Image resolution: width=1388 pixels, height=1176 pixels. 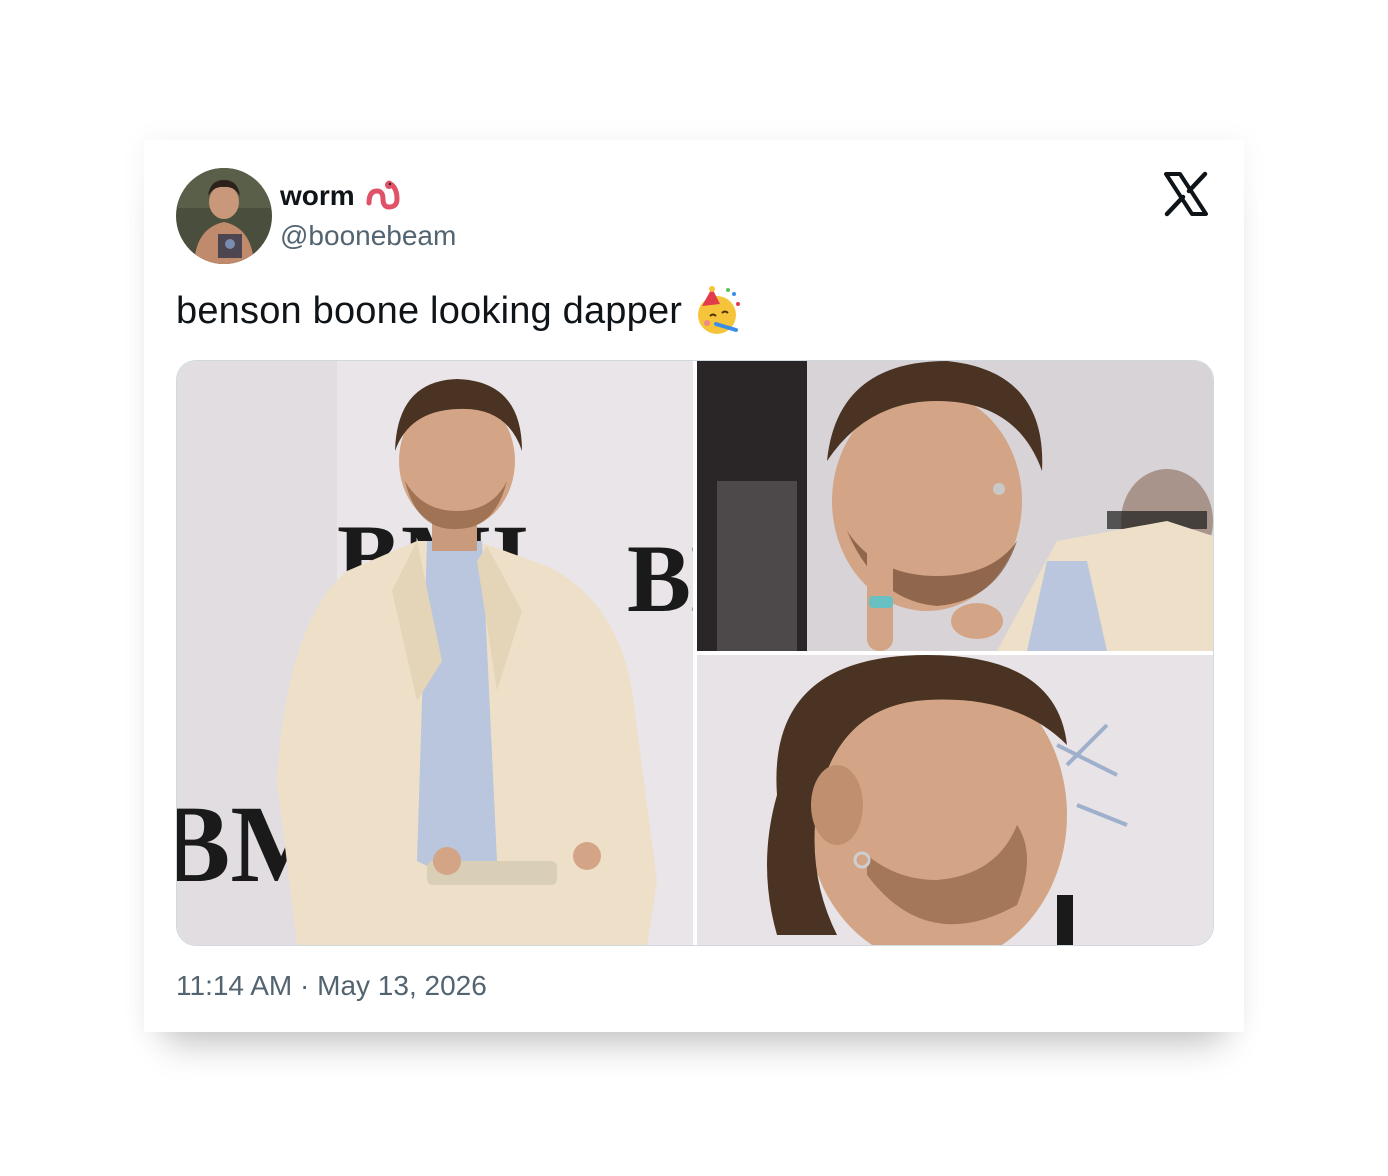 What do you see at coordinates (429, 310) in the screenshot?
I see `tweet-text: benson boone looking dapper` at bounding box center [429, 310].